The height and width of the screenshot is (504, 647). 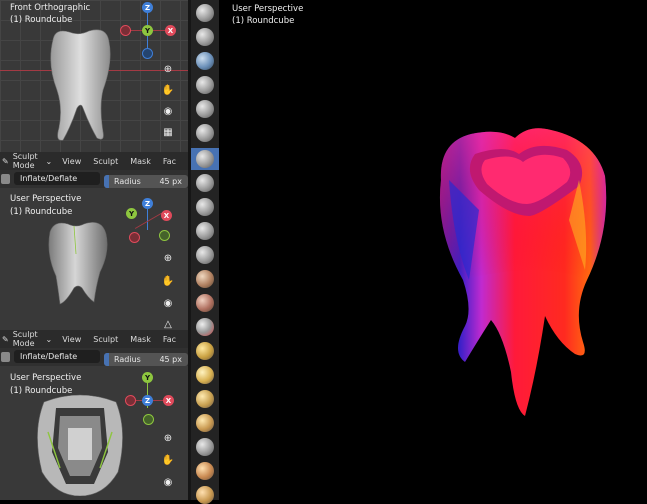 I want to click on tool-settings-bar: Inflate/Deflate Radius 45 px, so click(x=94, y=179).